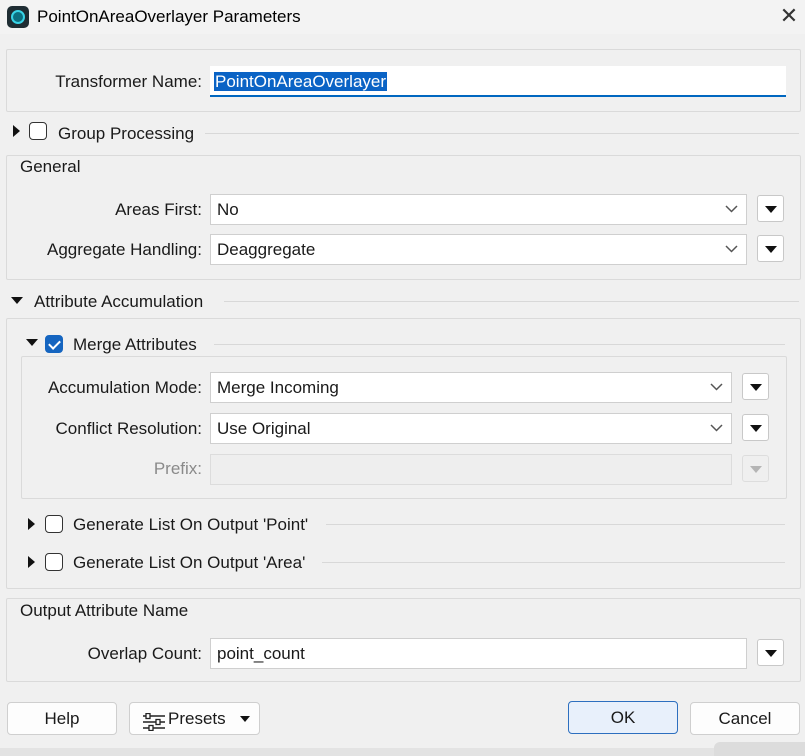  I want to click on list-area-expand-icon, so click(31, 562).